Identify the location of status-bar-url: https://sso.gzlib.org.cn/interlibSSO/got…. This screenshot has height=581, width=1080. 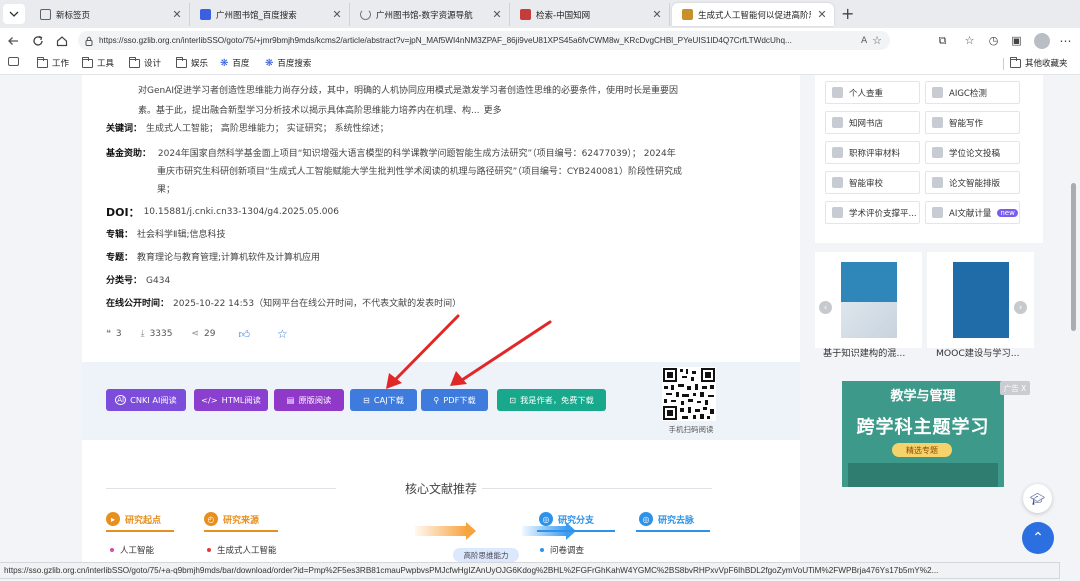
(530, 570).